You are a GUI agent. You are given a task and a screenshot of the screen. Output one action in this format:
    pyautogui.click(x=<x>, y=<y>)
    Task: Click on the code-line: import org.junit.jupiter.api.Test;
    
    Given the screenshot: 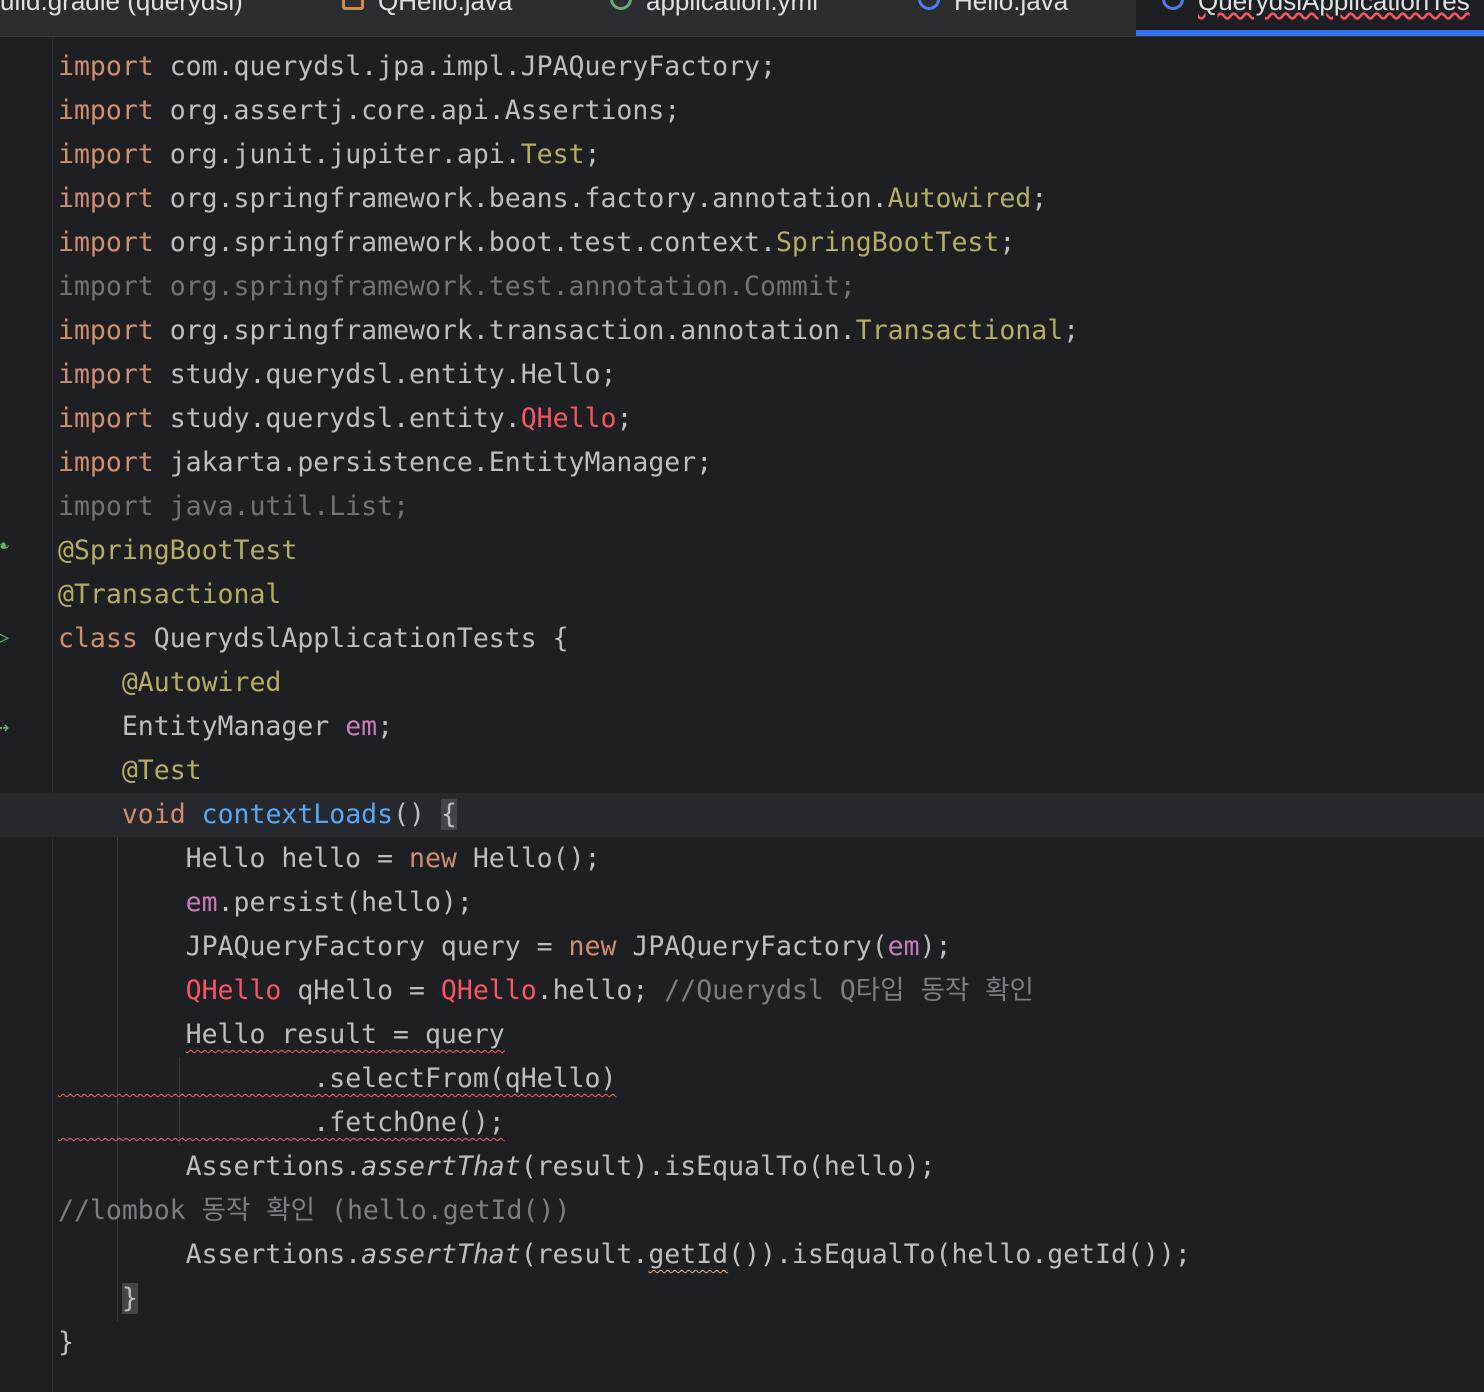 What is the action you would take?
    pyautogui.click(x=329, y=154)
    